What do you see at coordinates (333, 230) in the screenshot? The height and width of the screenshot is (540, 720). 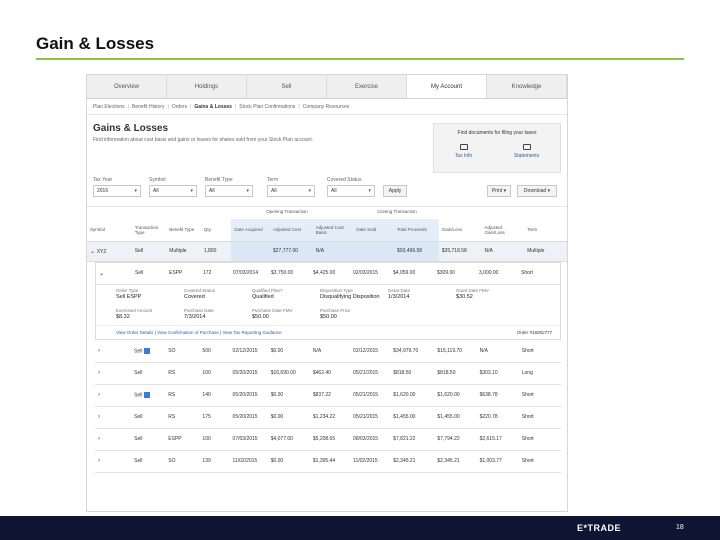 I see `column-header: Adjusted Cost Basis` at bounding box center [333, 230].